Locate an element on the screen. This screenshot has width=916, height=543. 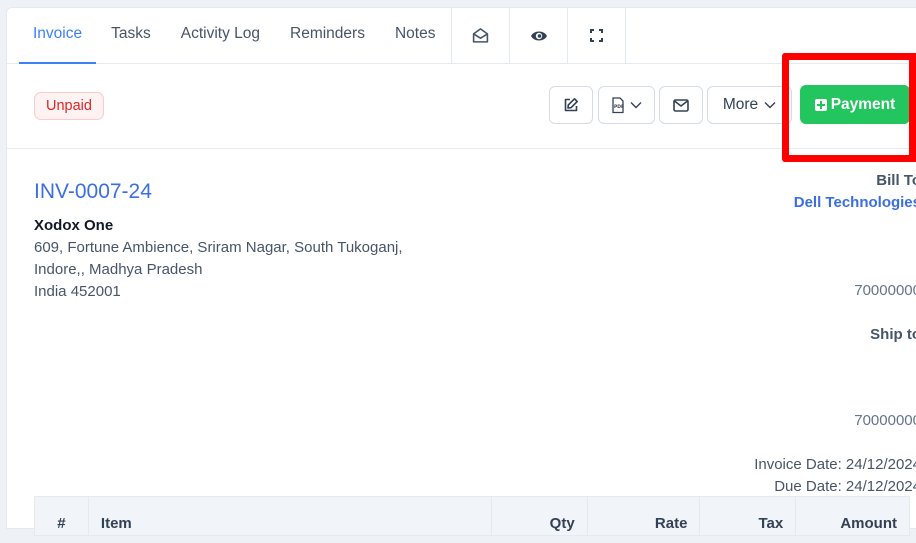
bill-to-phone: 70000000 is located at coordinates (885, 290).